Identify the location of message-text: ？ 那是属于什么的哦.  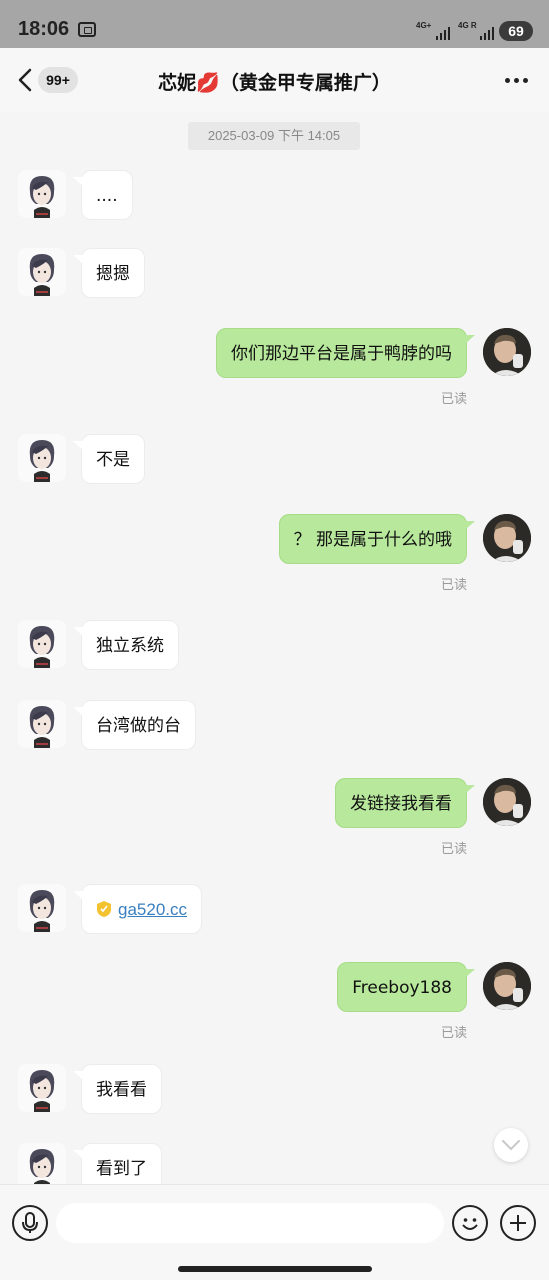
(372, 540).